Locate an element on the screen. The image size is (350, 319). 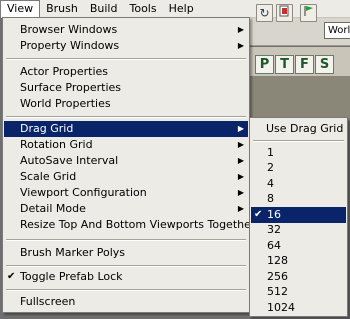
submenu-item-label: 2 is located at coordinates (270, 167).